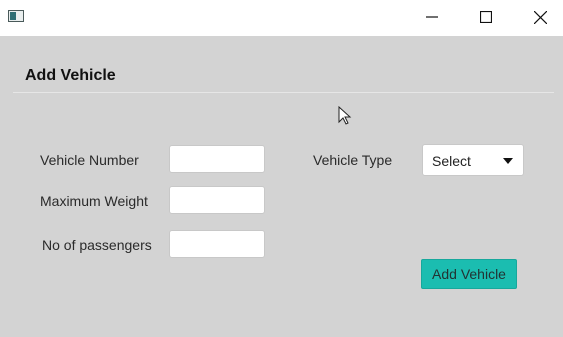 The width and height of the screenshot is (563, 337). What do you see at coordinates (469, 274) in the screenshot?
I see `add-vehicle-button: Add Vehicle` at bounding box center [469, 274].